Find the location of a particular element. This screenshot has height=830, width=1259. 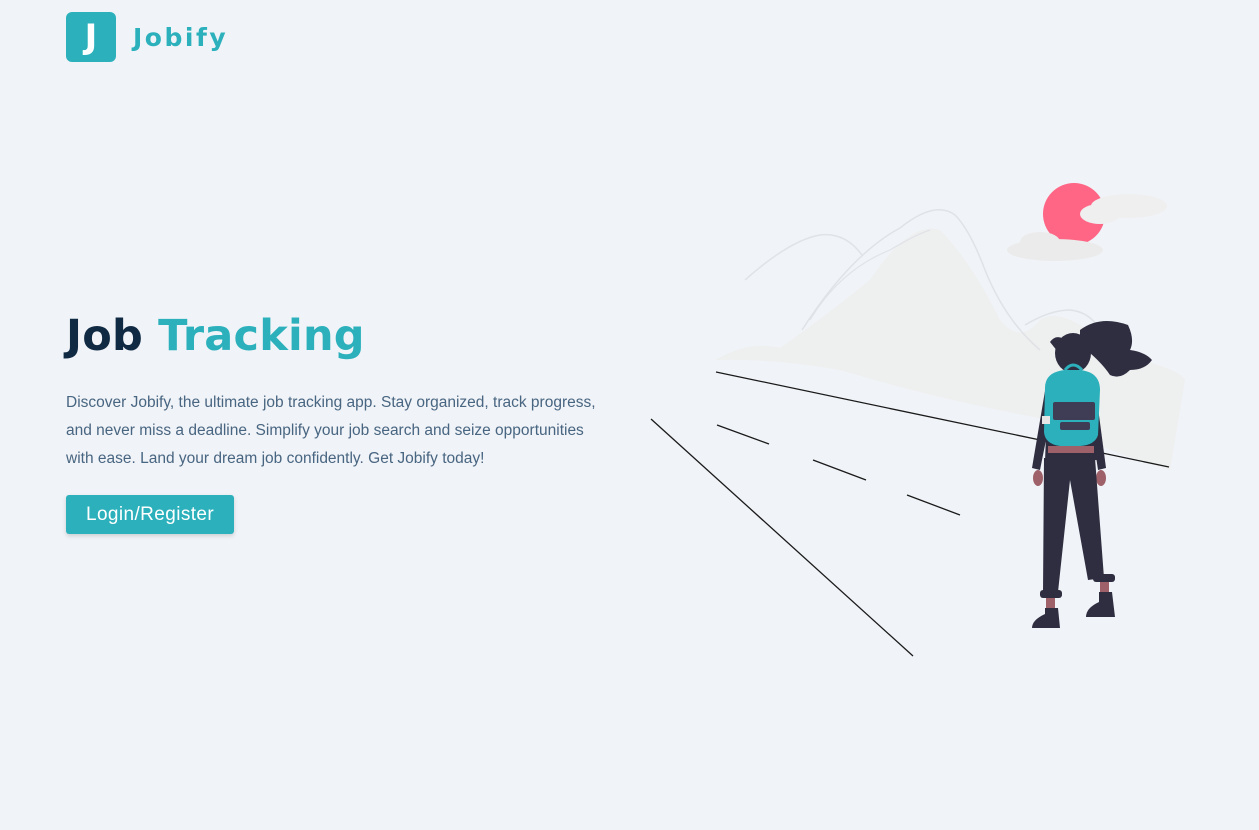

logo-text: Jobify is located at coordinates (181, 37).